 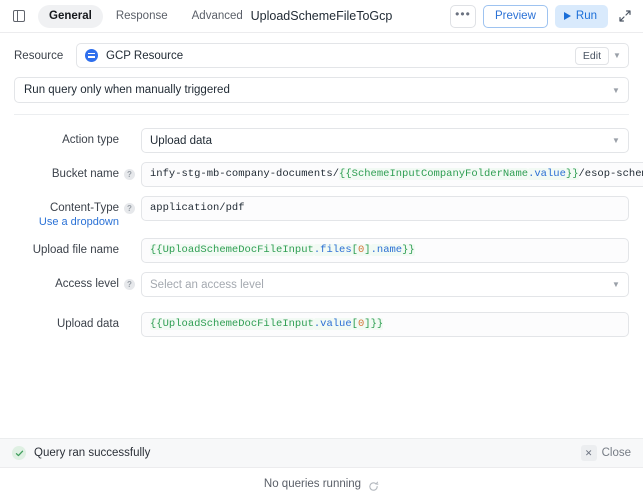 I want to click on footer-bar: No queries running, so click(x=321, y=483).